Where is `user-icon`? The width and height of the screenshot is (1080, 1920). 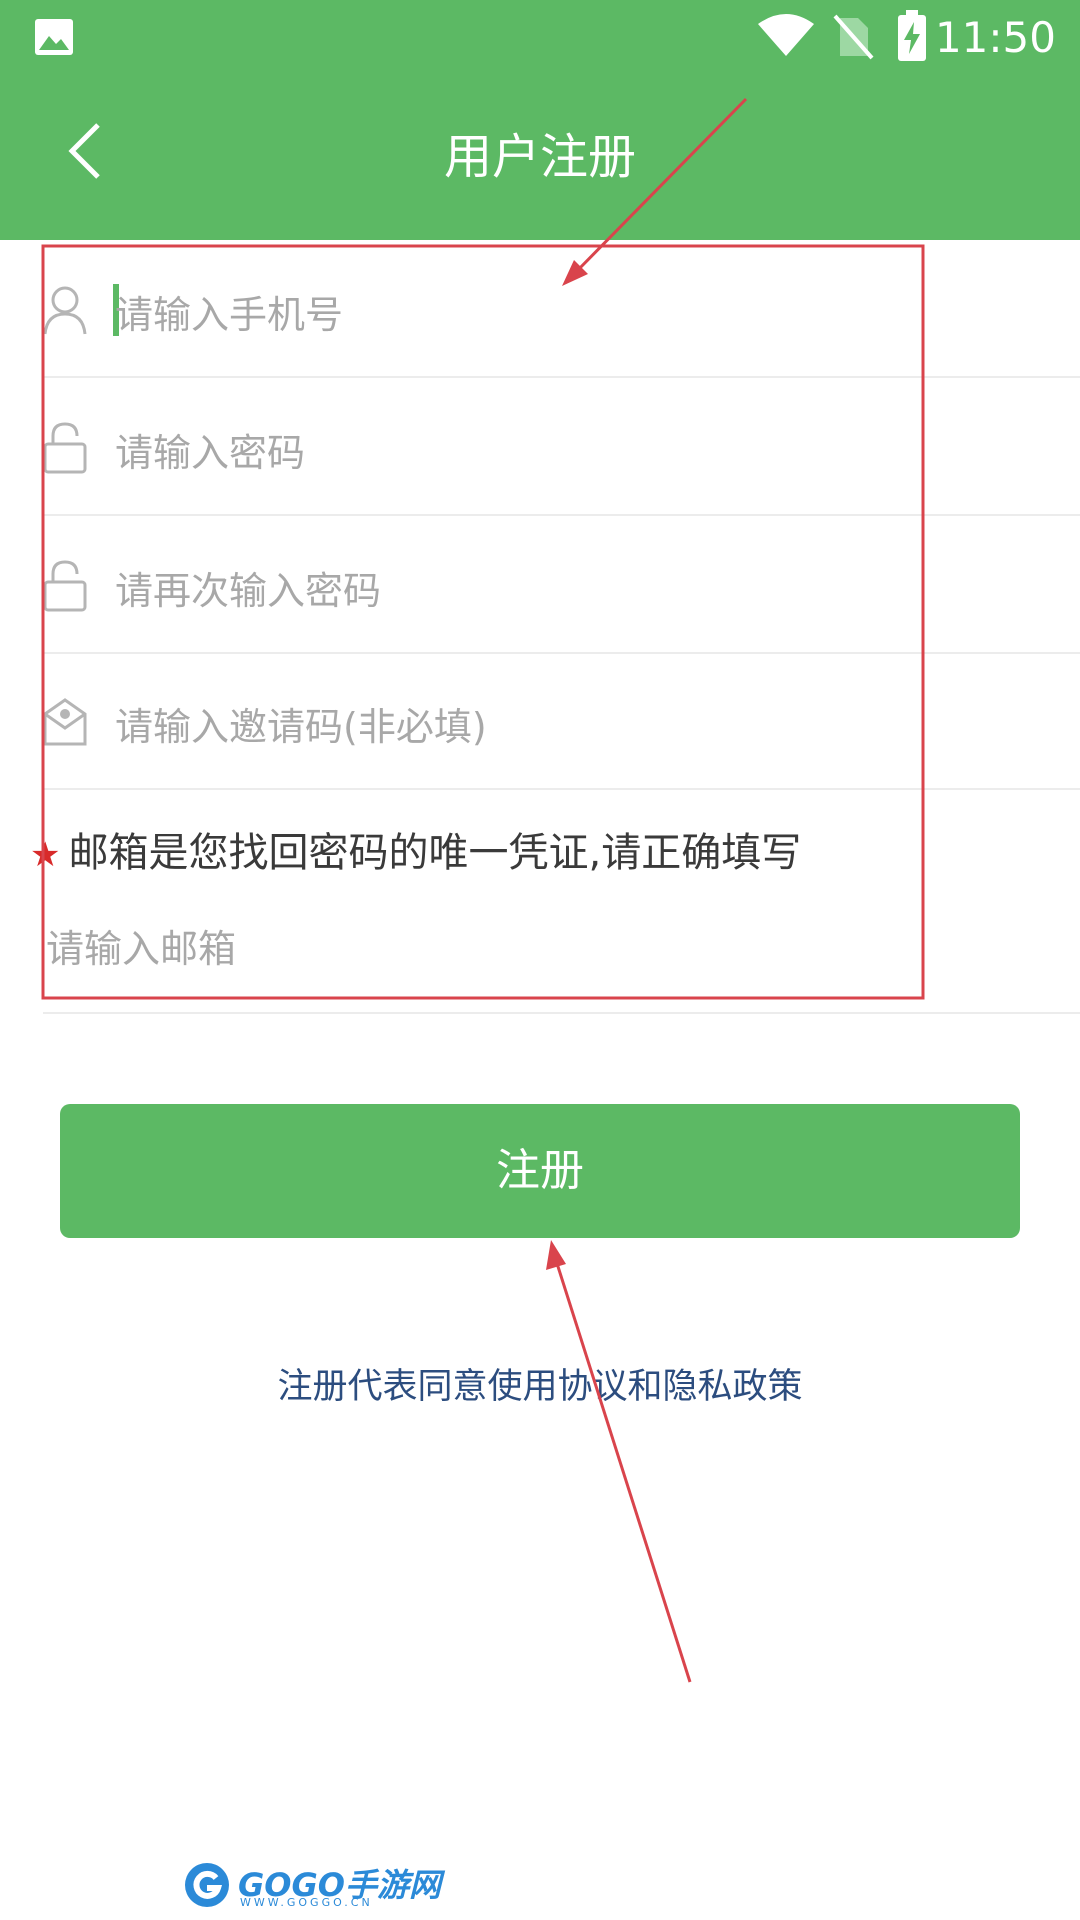 user-icon is located at coordinates (65, 310).